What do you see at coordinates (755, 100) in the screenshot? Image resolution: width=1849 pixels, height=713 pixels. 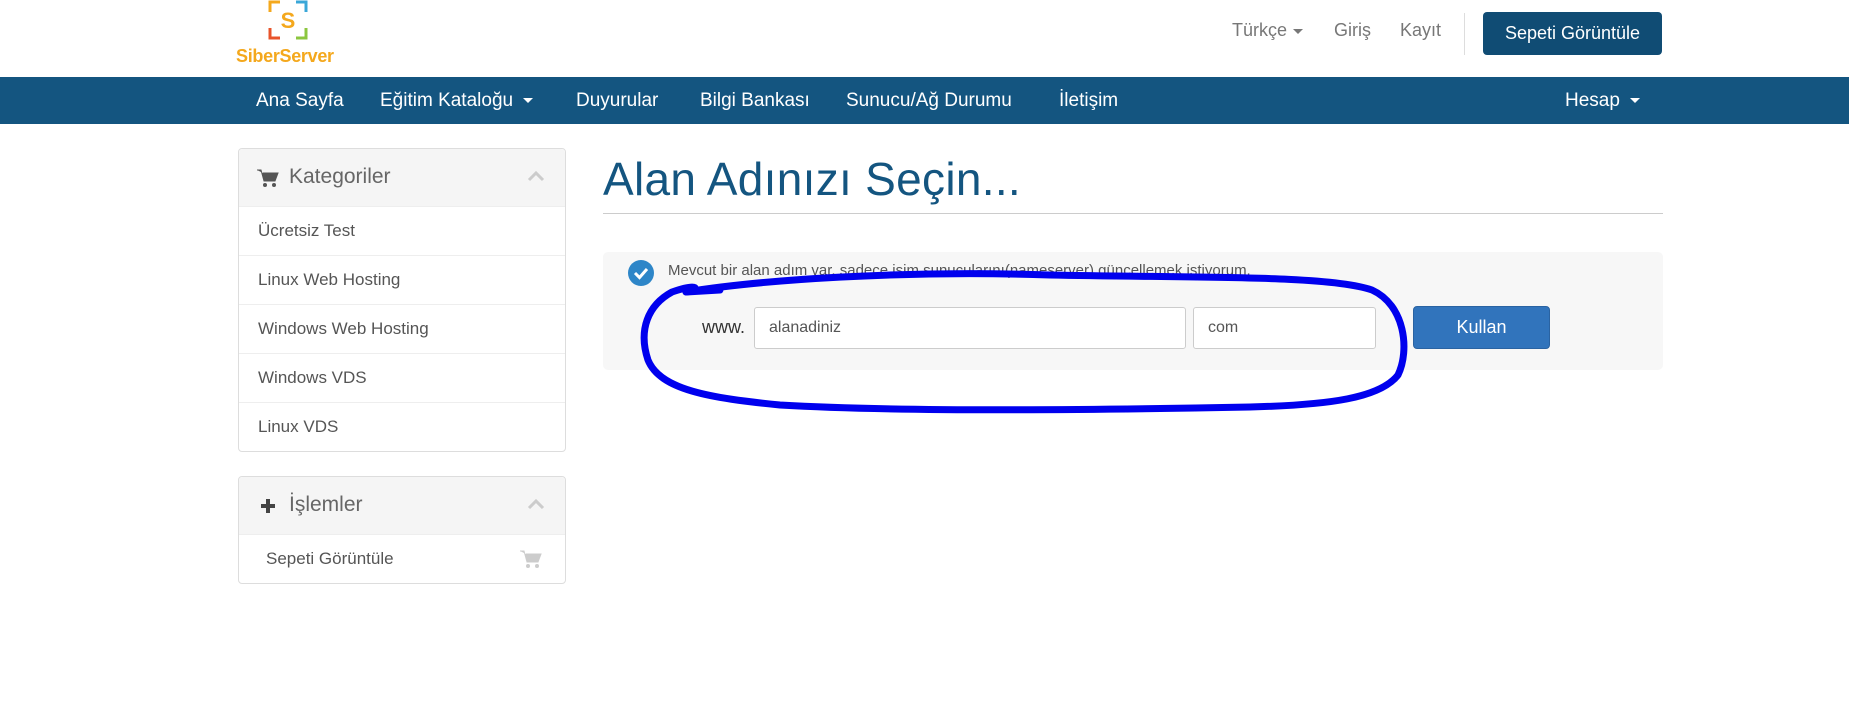 I see `nav-knowledgebase: Bilgi Bankası` at bounding box center [755, 100].